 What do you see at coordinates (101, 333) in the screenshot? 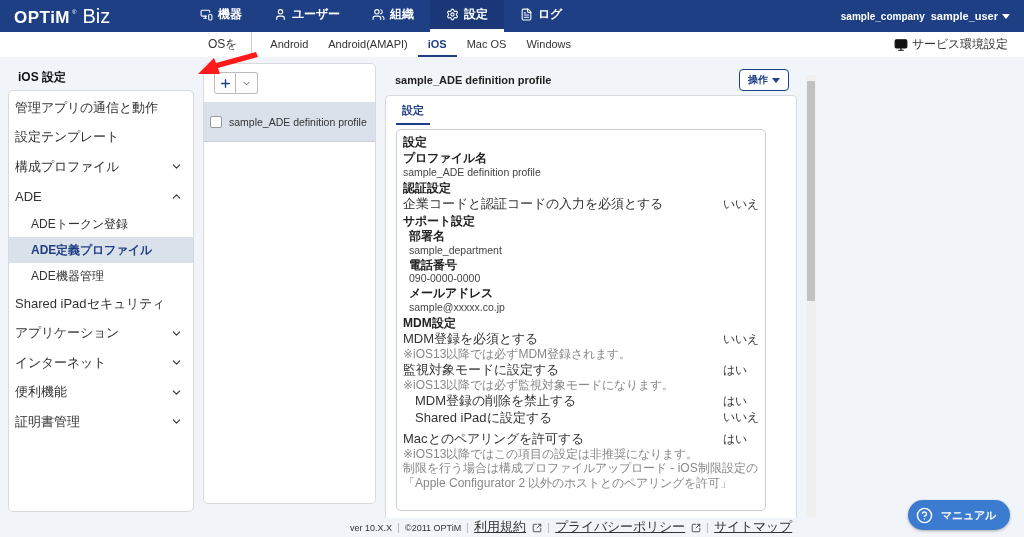
I see `sidebar-item: アプリケーション` at bounding box center [101, 333].